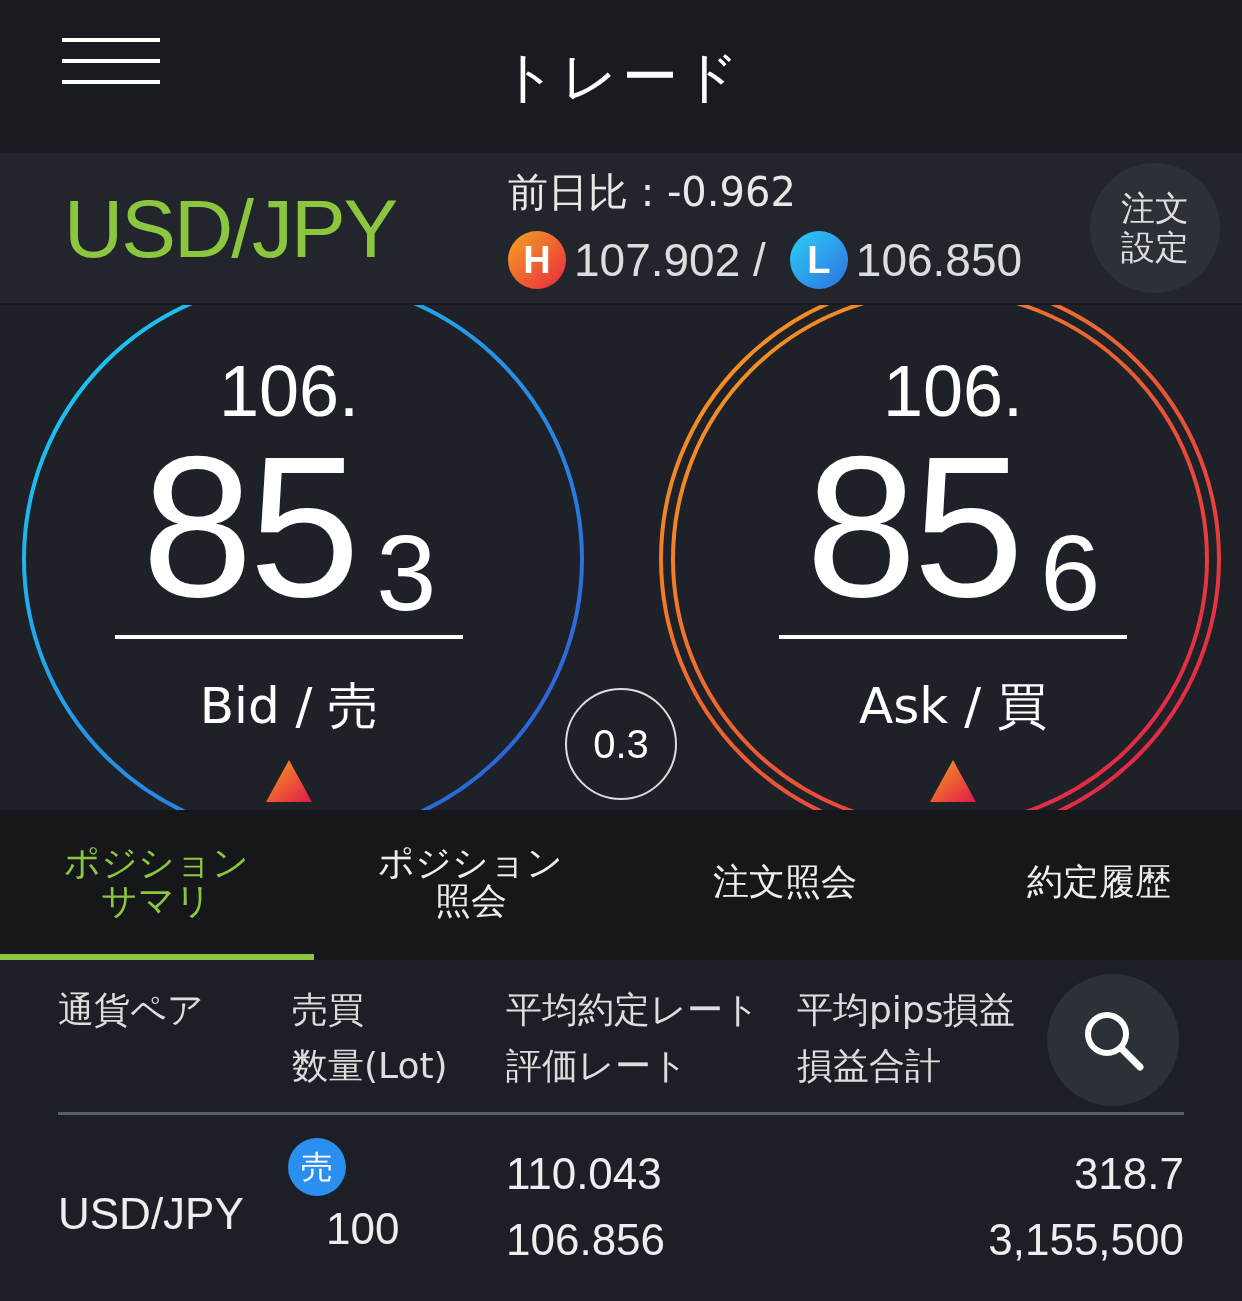  Describe the element at coordinates (131, 1010) in the screenshot. I see `column-header: 通貨ペア` at that location.